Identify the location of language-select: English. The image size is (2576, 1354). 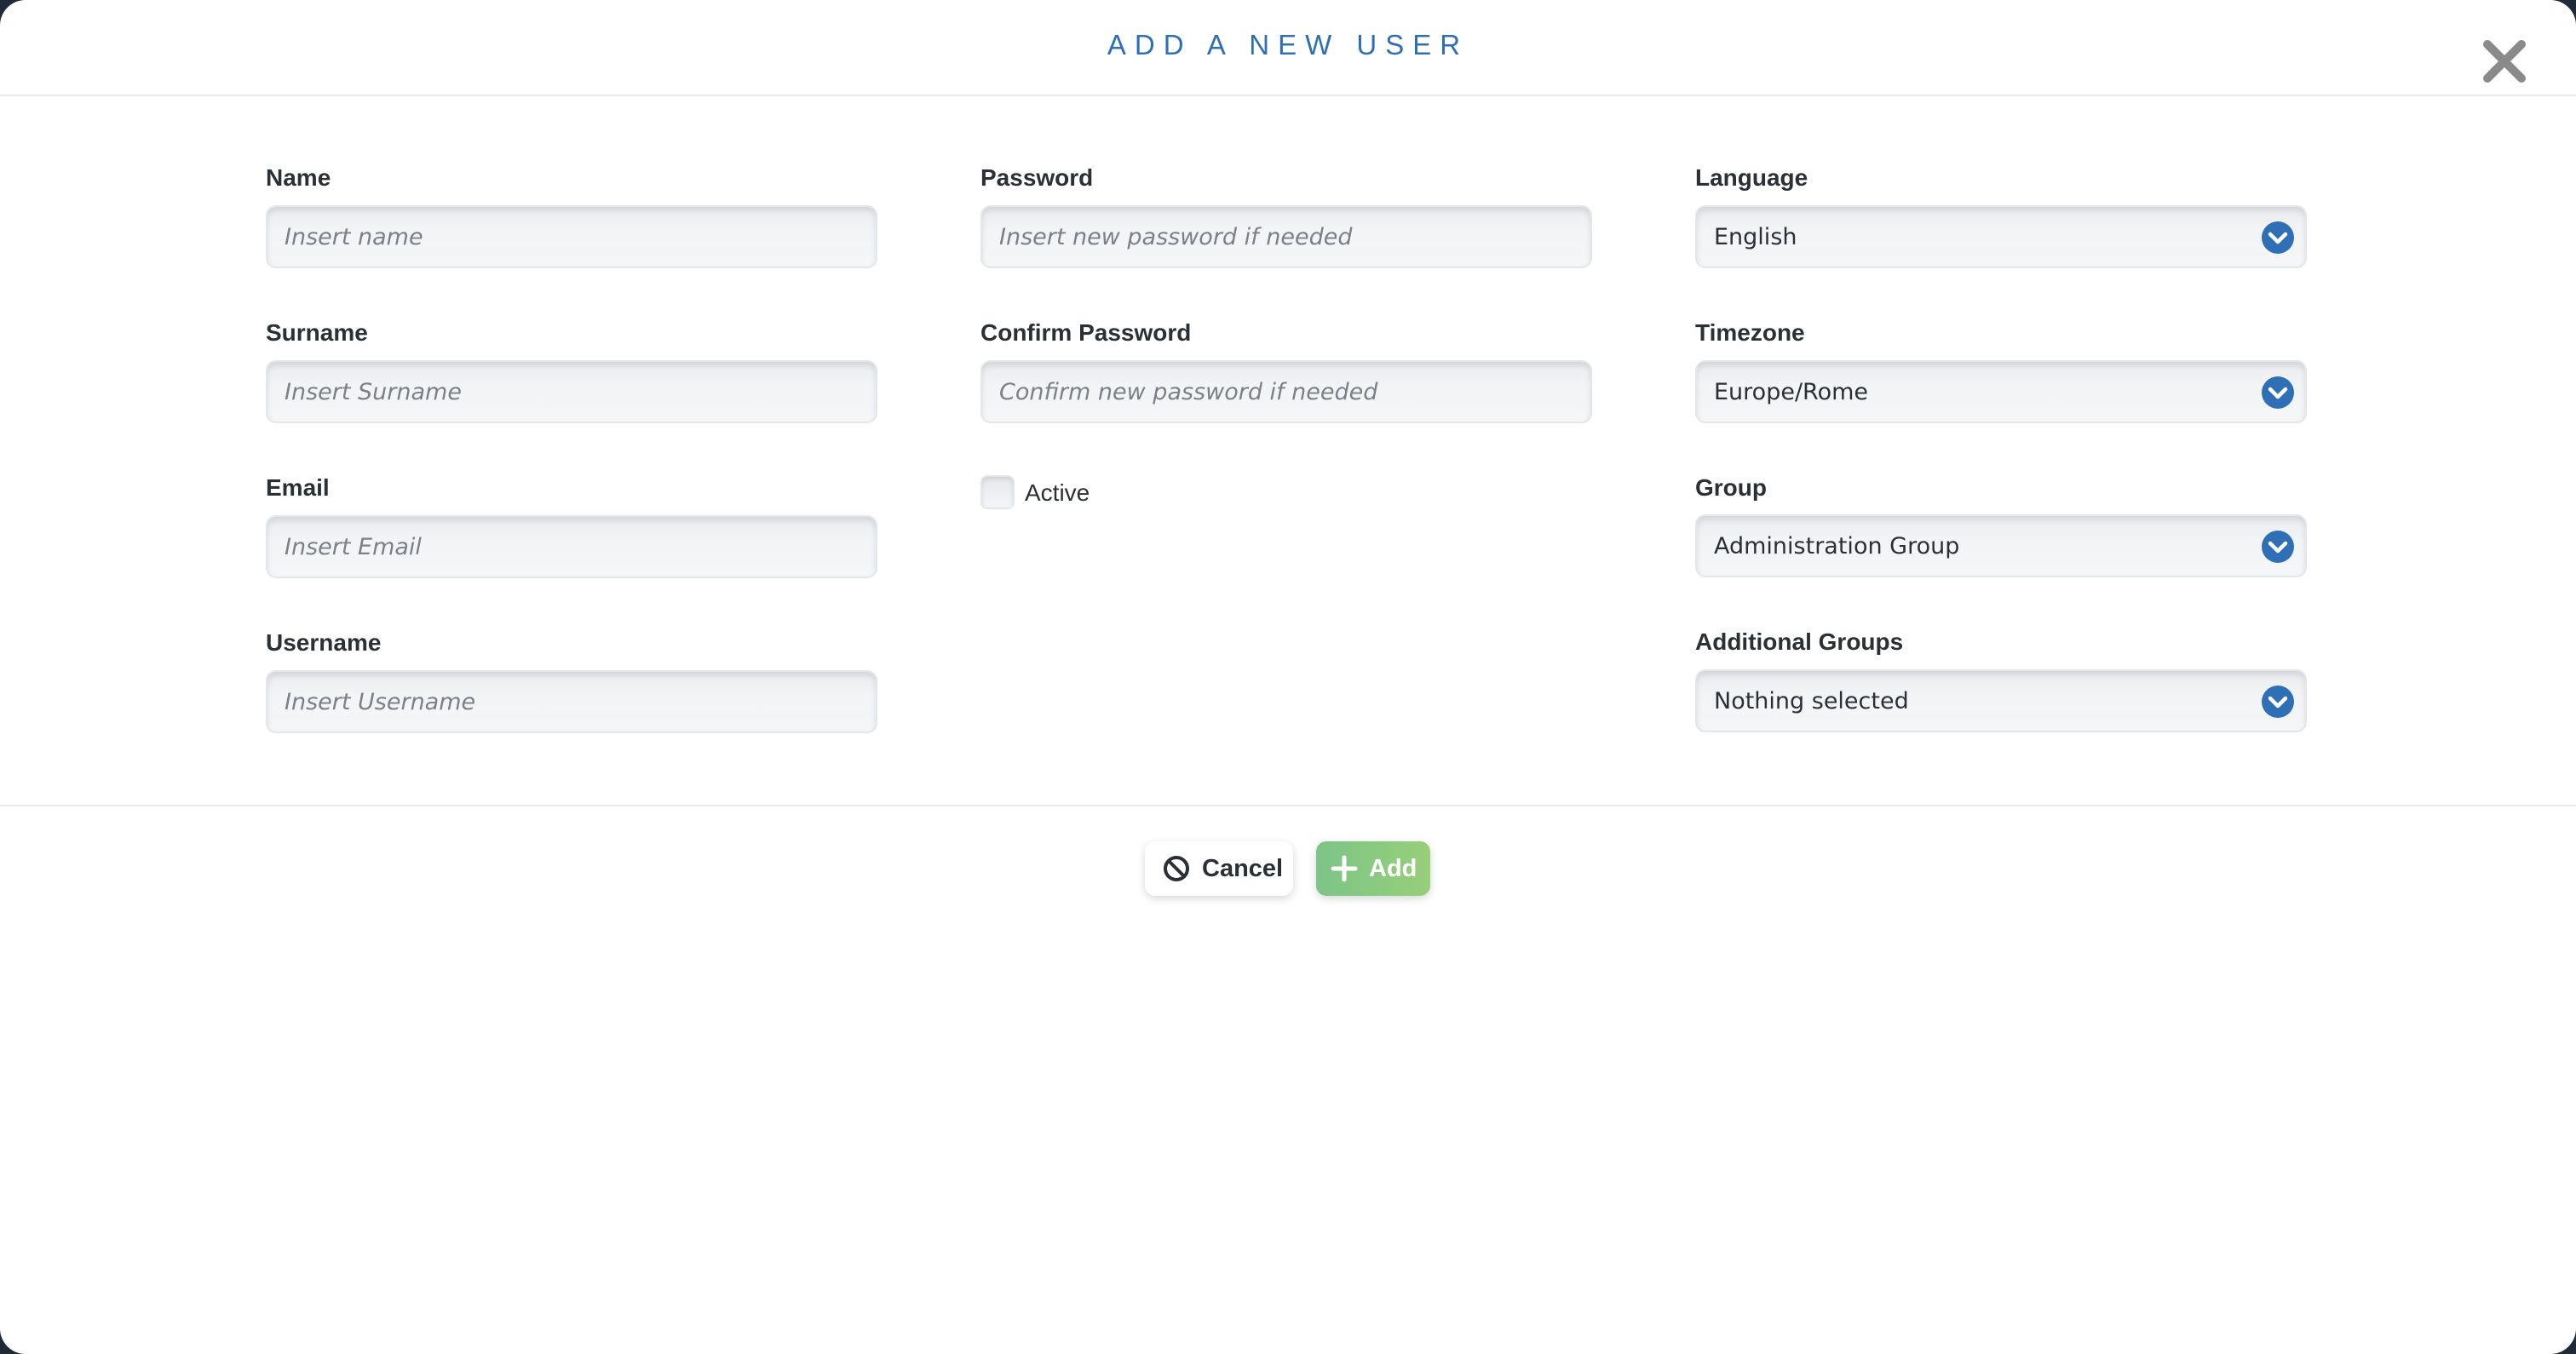
(2001, 236).